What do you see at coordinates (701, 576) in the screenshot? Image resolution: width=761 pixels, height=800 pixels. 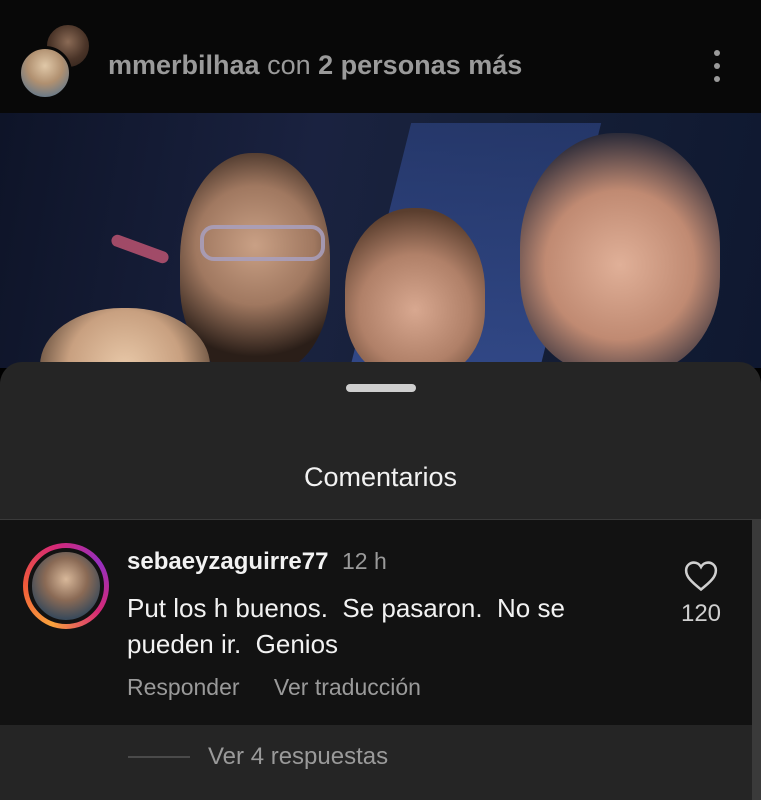 I see `heart-icon` at bounding box center [701, 576].